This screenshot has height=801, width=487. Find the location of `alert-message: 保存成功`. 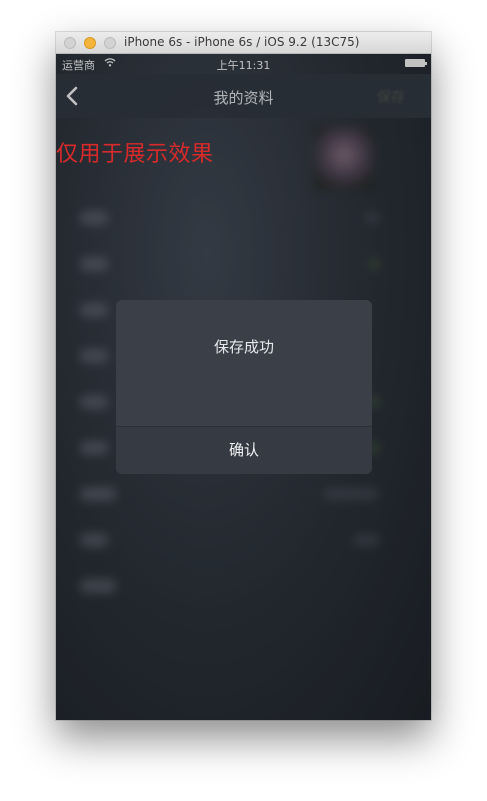

alert-message: 保存成功 is located at coordinates (243, 347).